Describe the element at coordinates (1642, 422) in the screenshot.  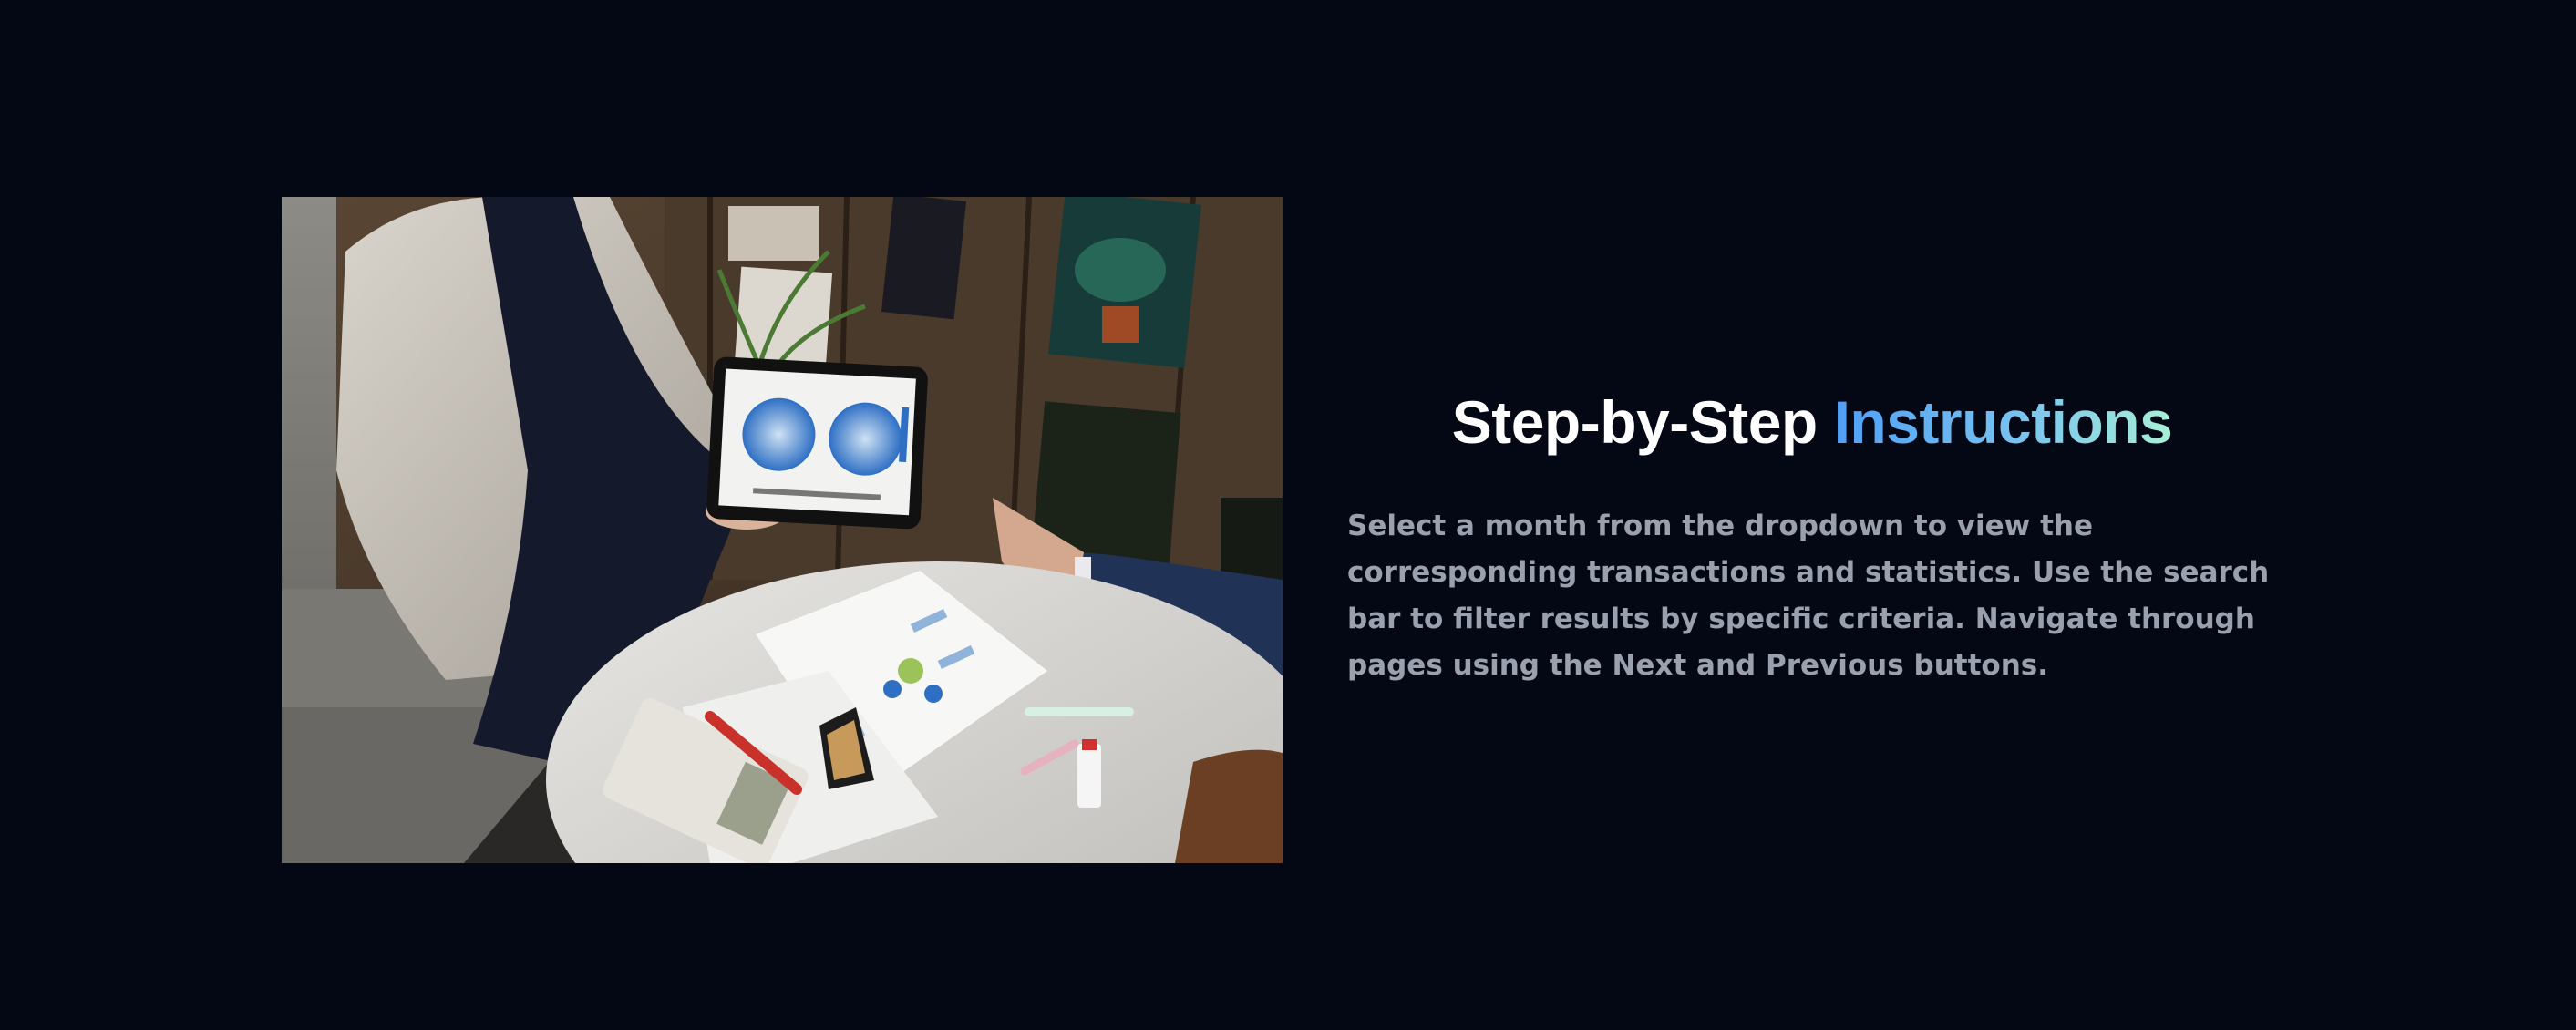
I see `title-main: Step-by-Step` at that location.